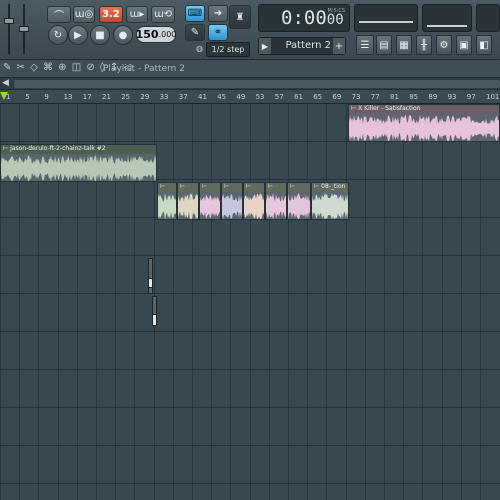 Image resolution: width=500 pixels, height=500 pixels. Describe the element at coordinates (414, 97) in the screenshot. I see `ruler-tick: 85` at that location.